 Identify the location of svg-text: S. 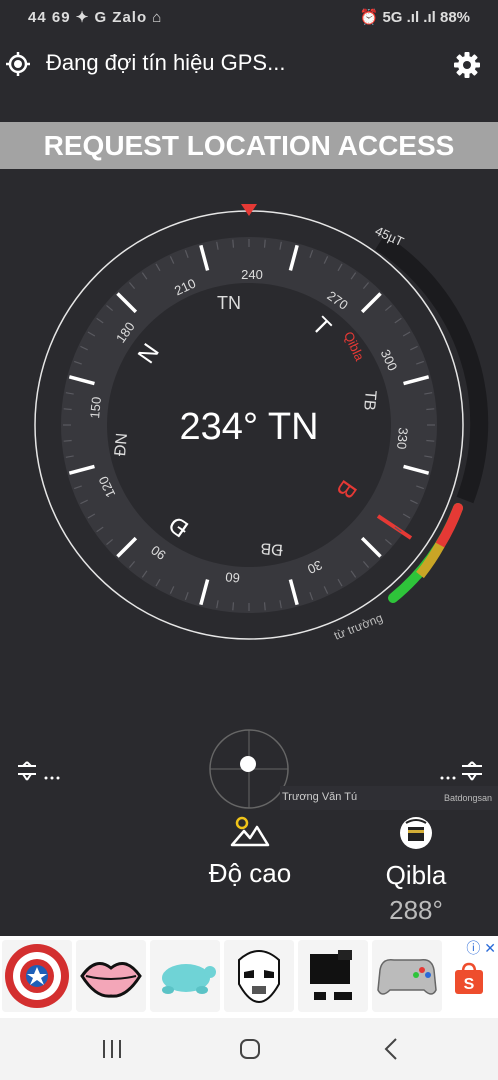
(469, 984).